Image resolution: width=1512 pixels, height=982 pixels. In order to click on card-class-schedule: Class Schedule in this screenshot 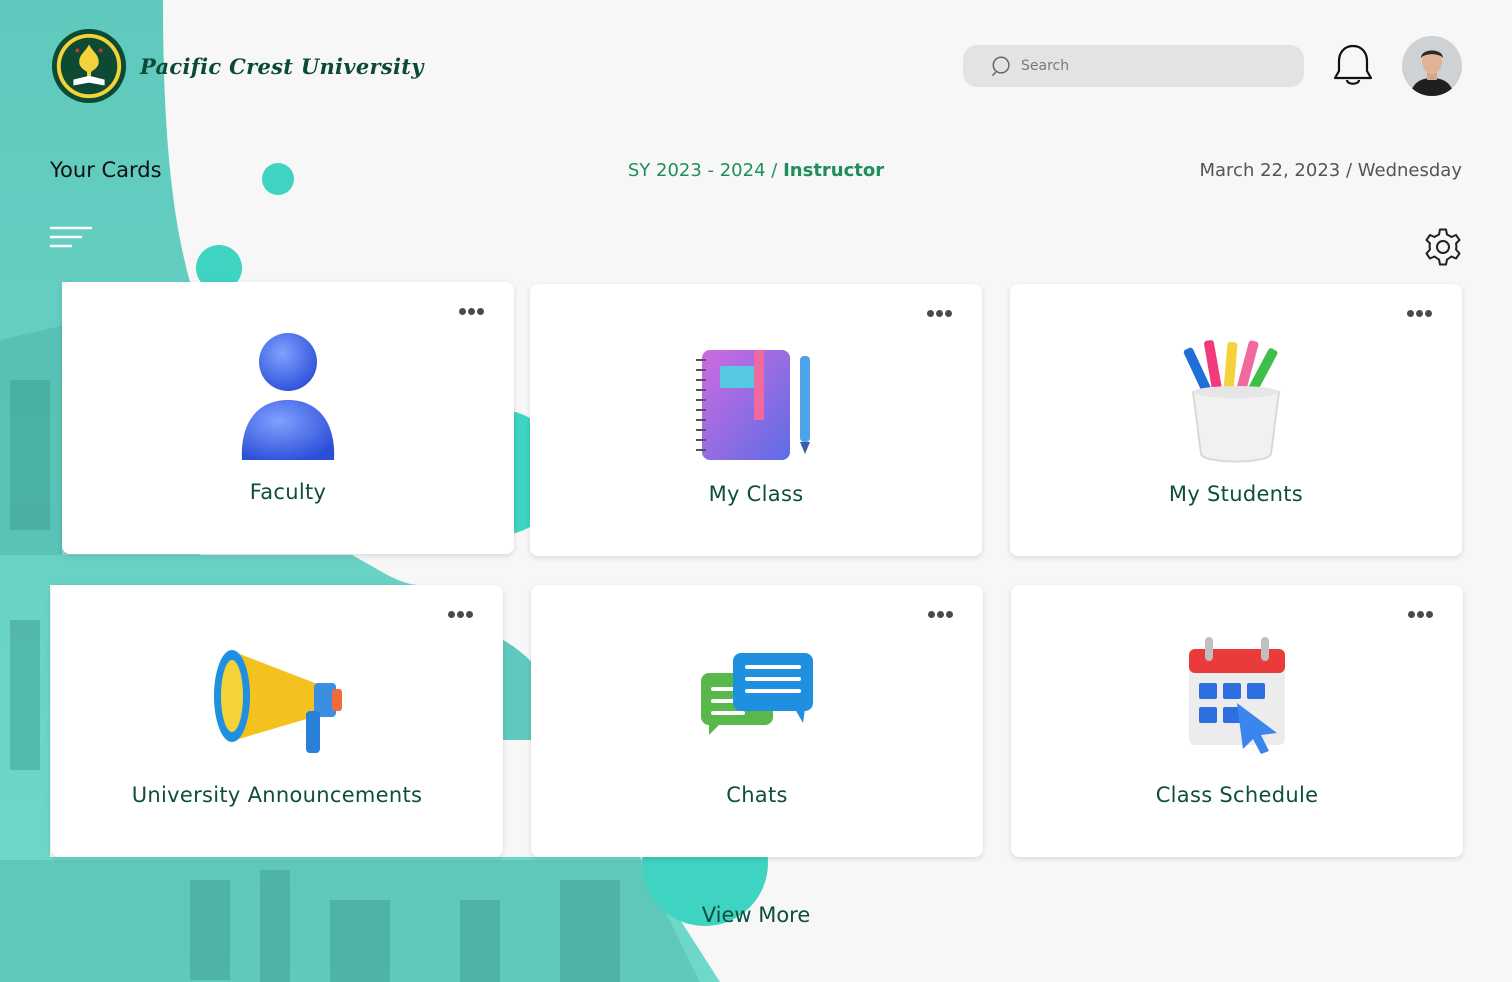, I will do `click(1237, 721)`.